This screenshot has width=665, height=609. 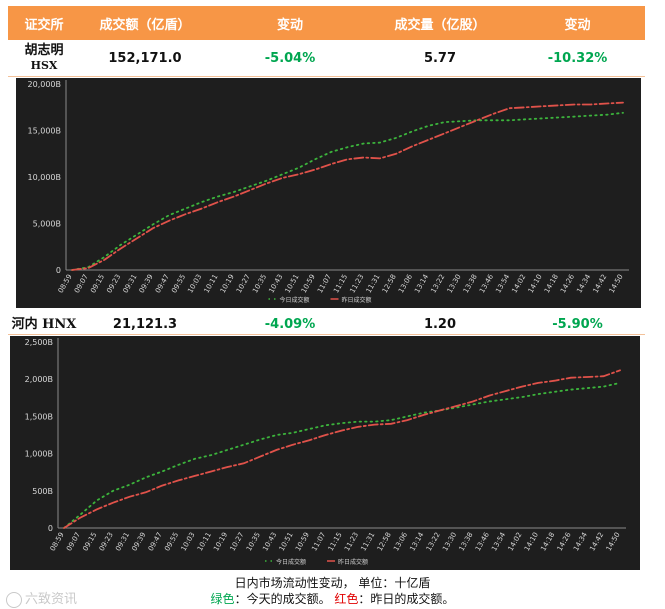 What do you see at coordinates (498, 542) in the screenshot?
I see `x-tick-label: 13:54` at bounding box center [498, 542].